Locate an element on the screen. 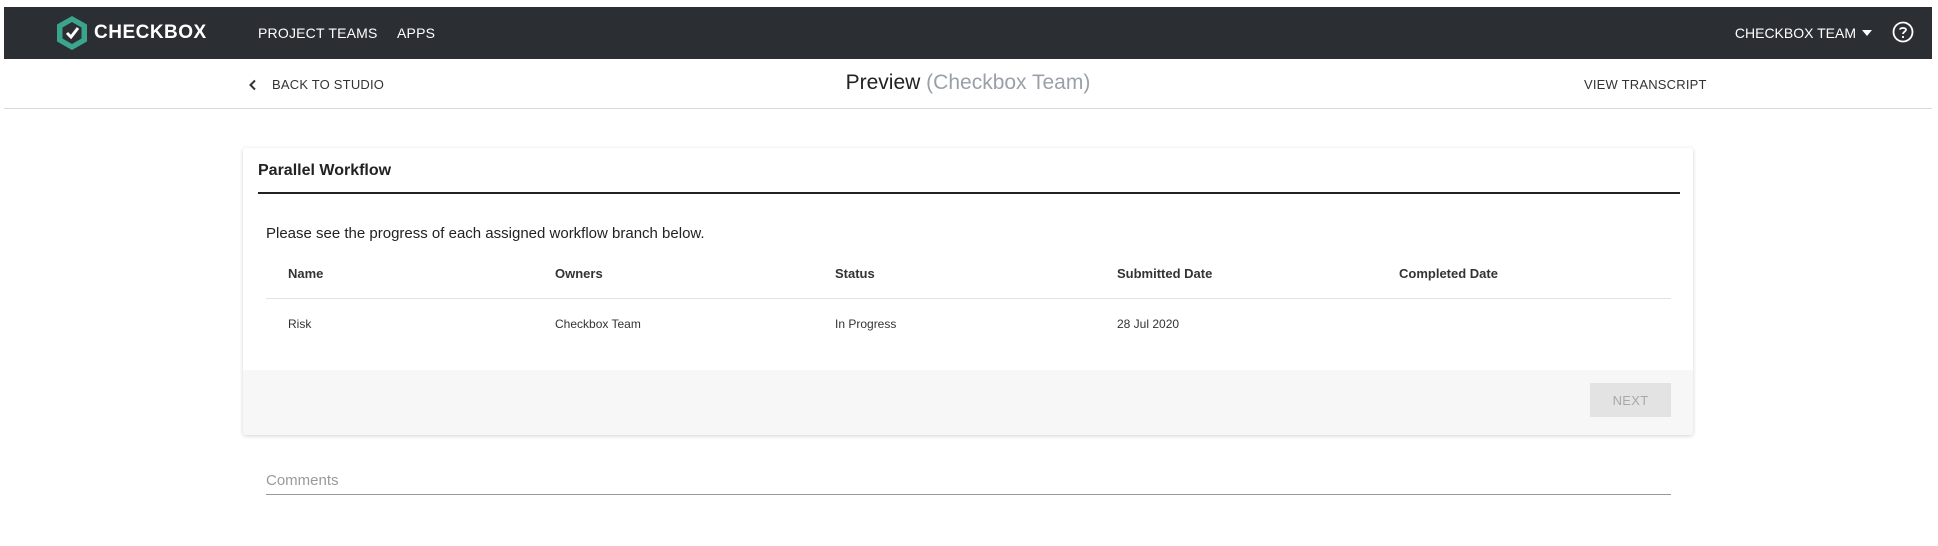 This screenshot has height=546, width=1938. checkbox-logo-icon is located at coordinates (72, 33).